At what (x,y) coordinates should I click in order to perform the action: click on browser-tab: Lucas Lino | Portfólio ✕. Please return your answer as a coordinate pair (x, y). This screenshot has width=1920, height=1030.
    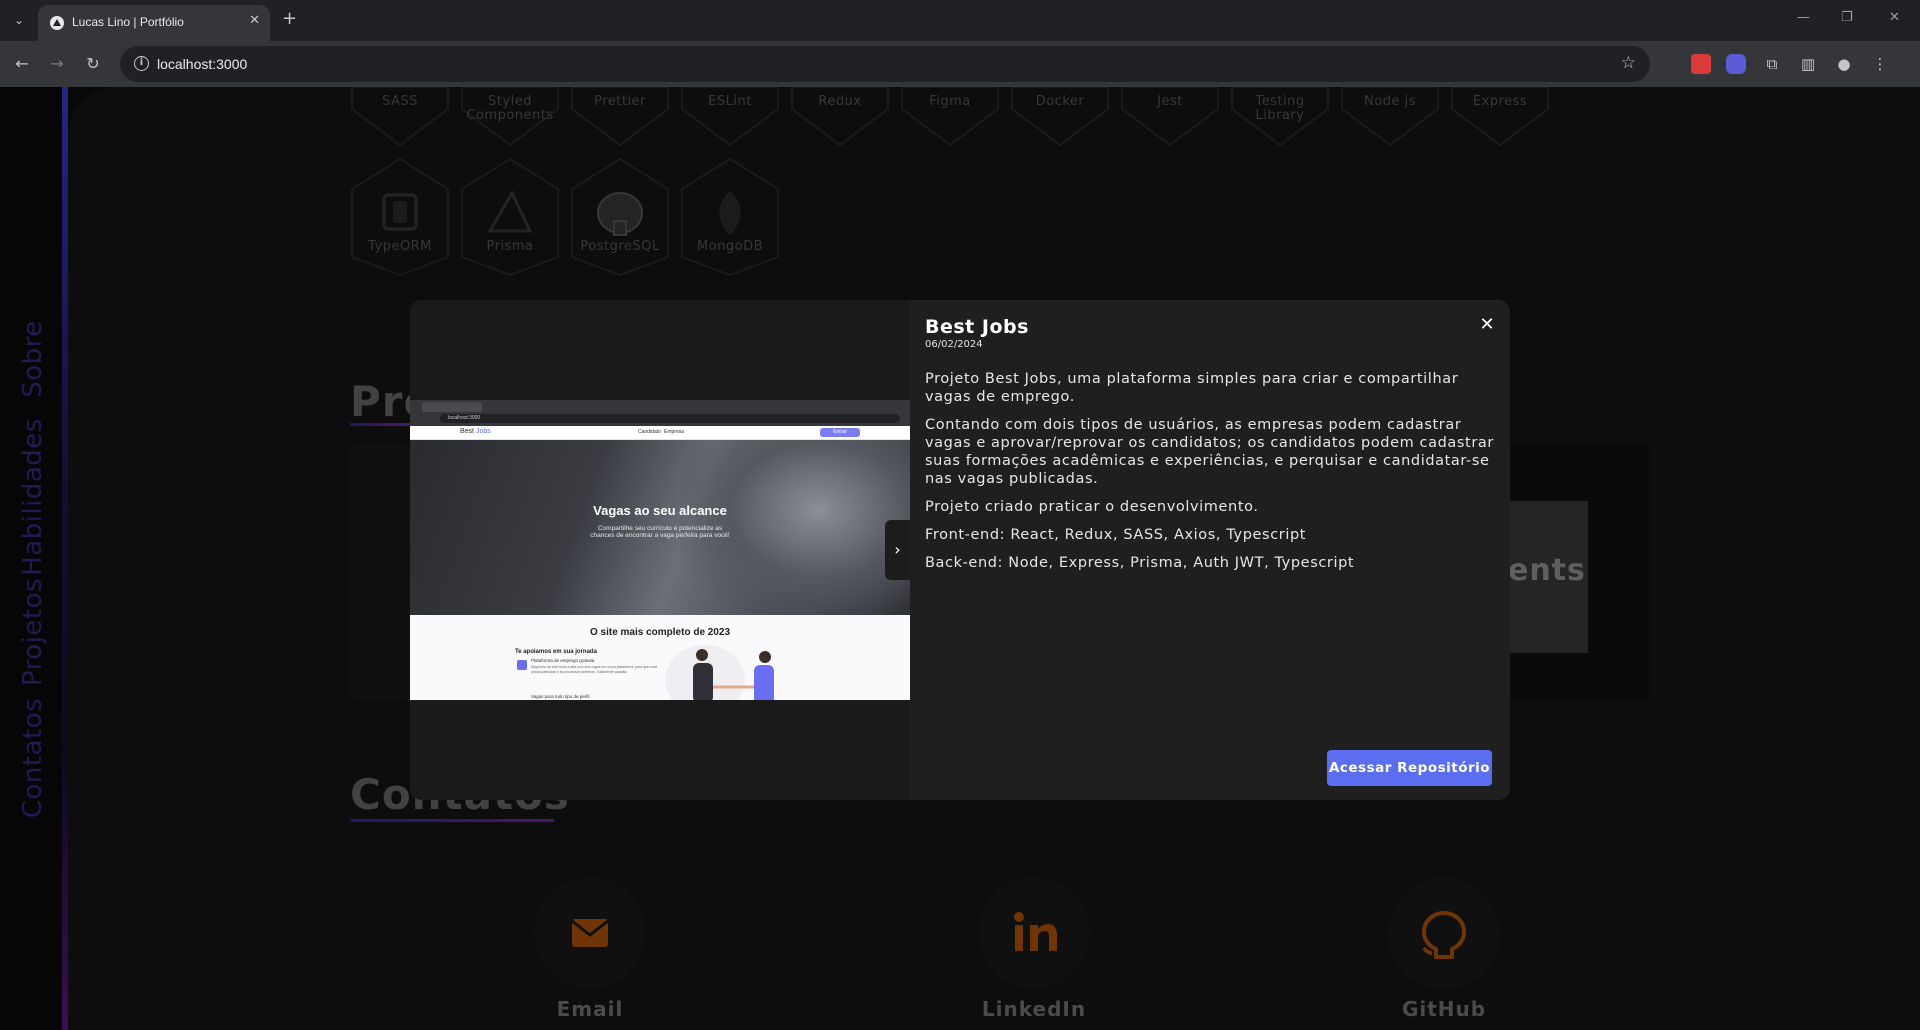
    Looking at the image, I should click on (154, 23).